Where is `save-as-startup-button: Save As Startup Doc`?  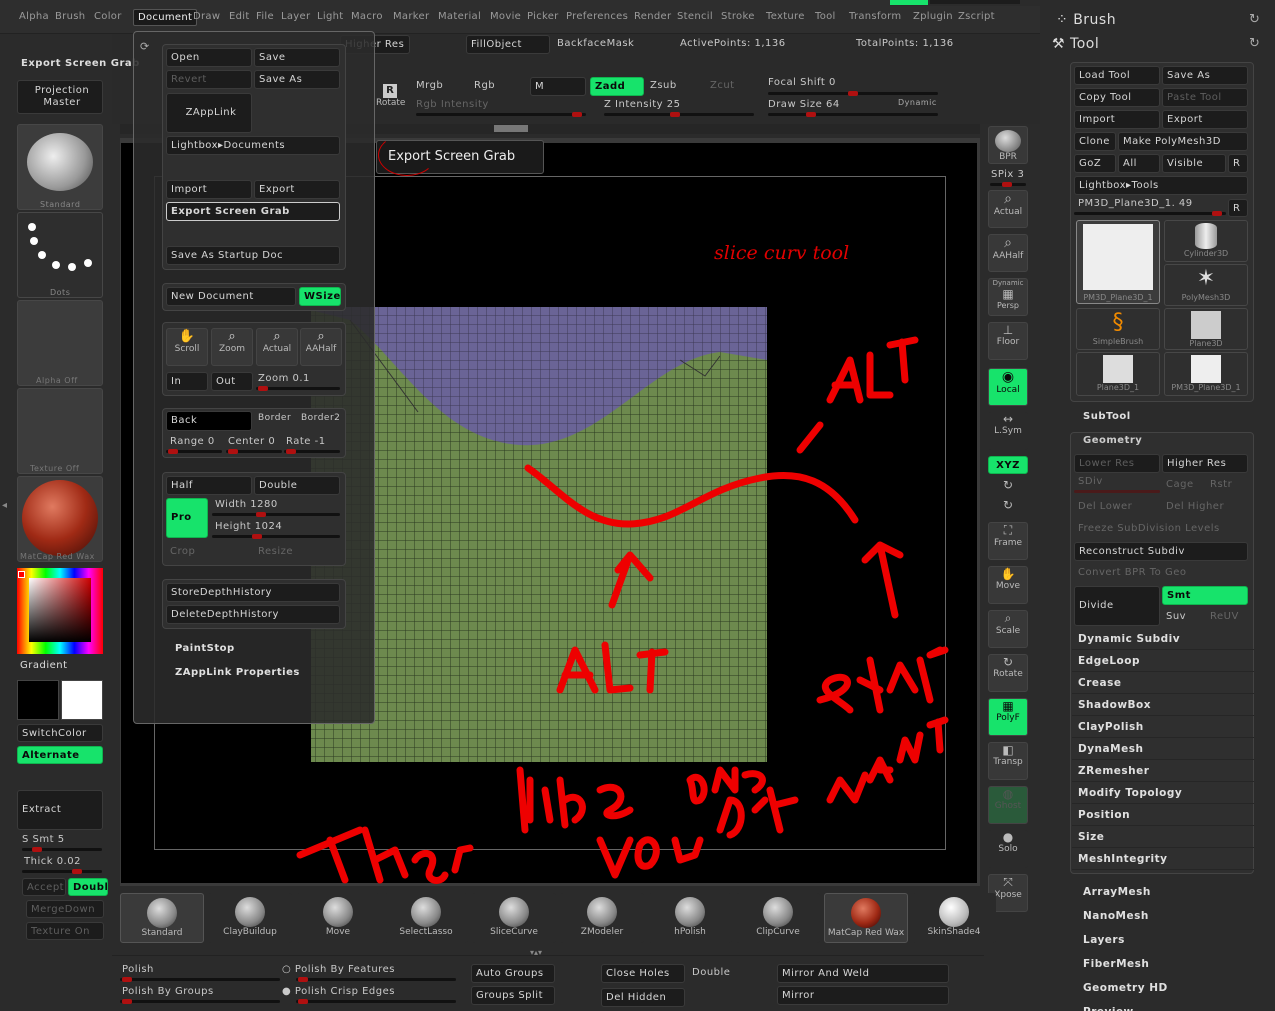
save-as-startup-button: Save As Startup Doc is located at coordinates (253, 255).